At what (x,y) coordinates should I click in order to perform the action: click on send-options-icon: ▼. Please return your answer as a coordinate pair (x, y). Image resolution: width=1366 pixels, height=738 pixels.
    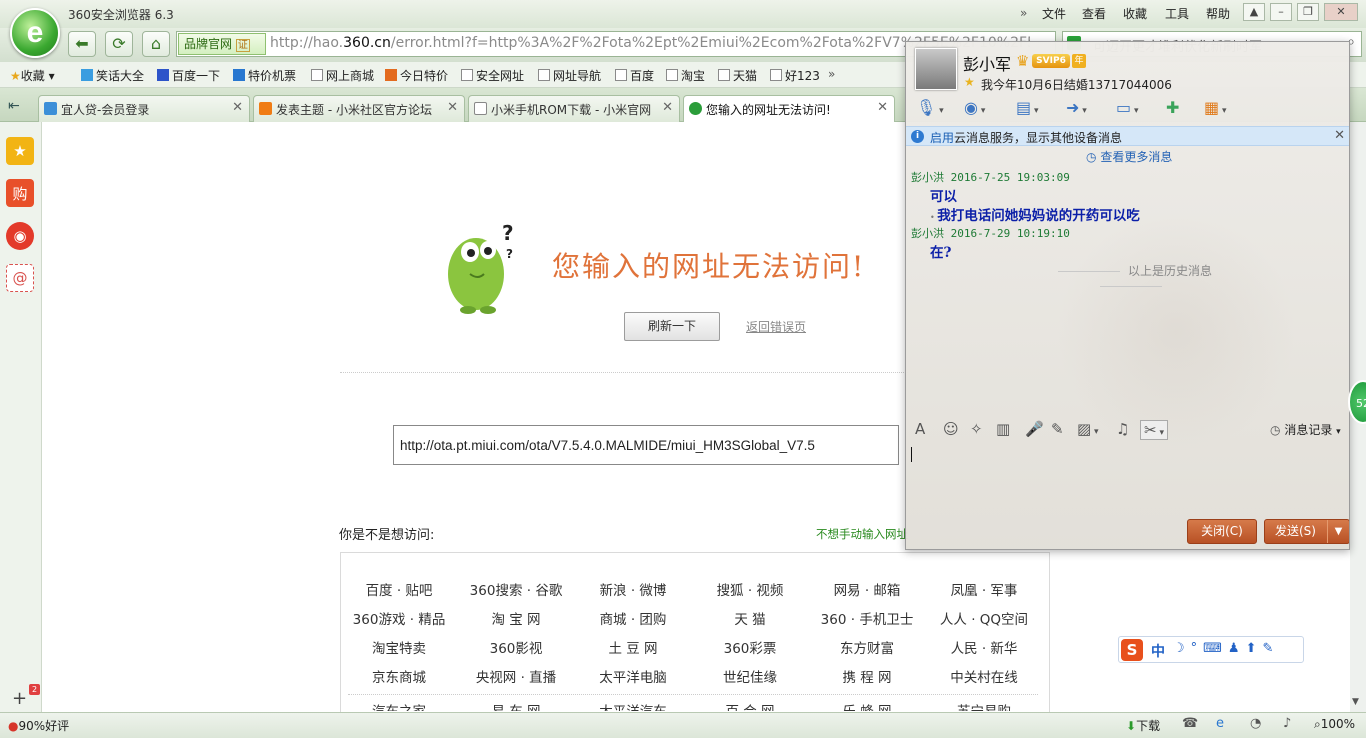
    Looking at the image, I should click on (1338, 531).